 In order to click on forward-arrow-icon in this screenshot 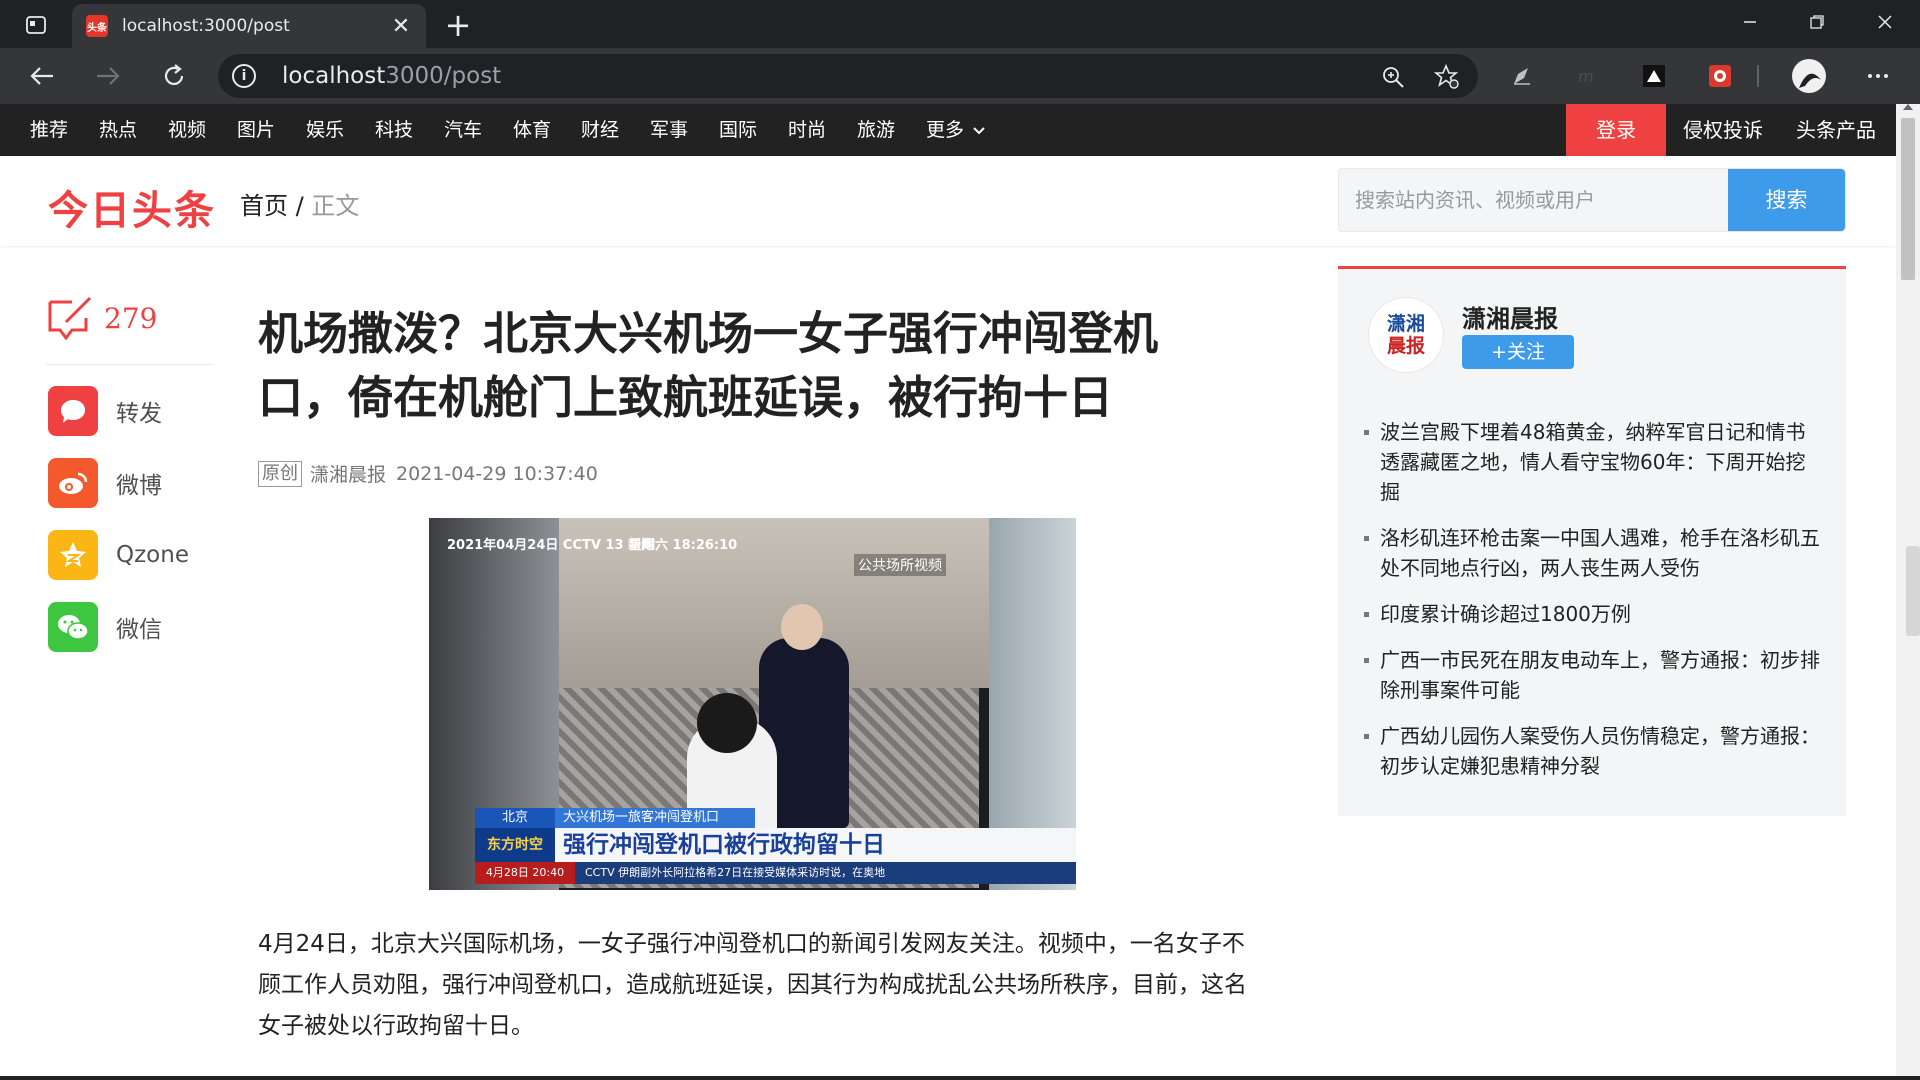, I will do `click(108, 76)`.